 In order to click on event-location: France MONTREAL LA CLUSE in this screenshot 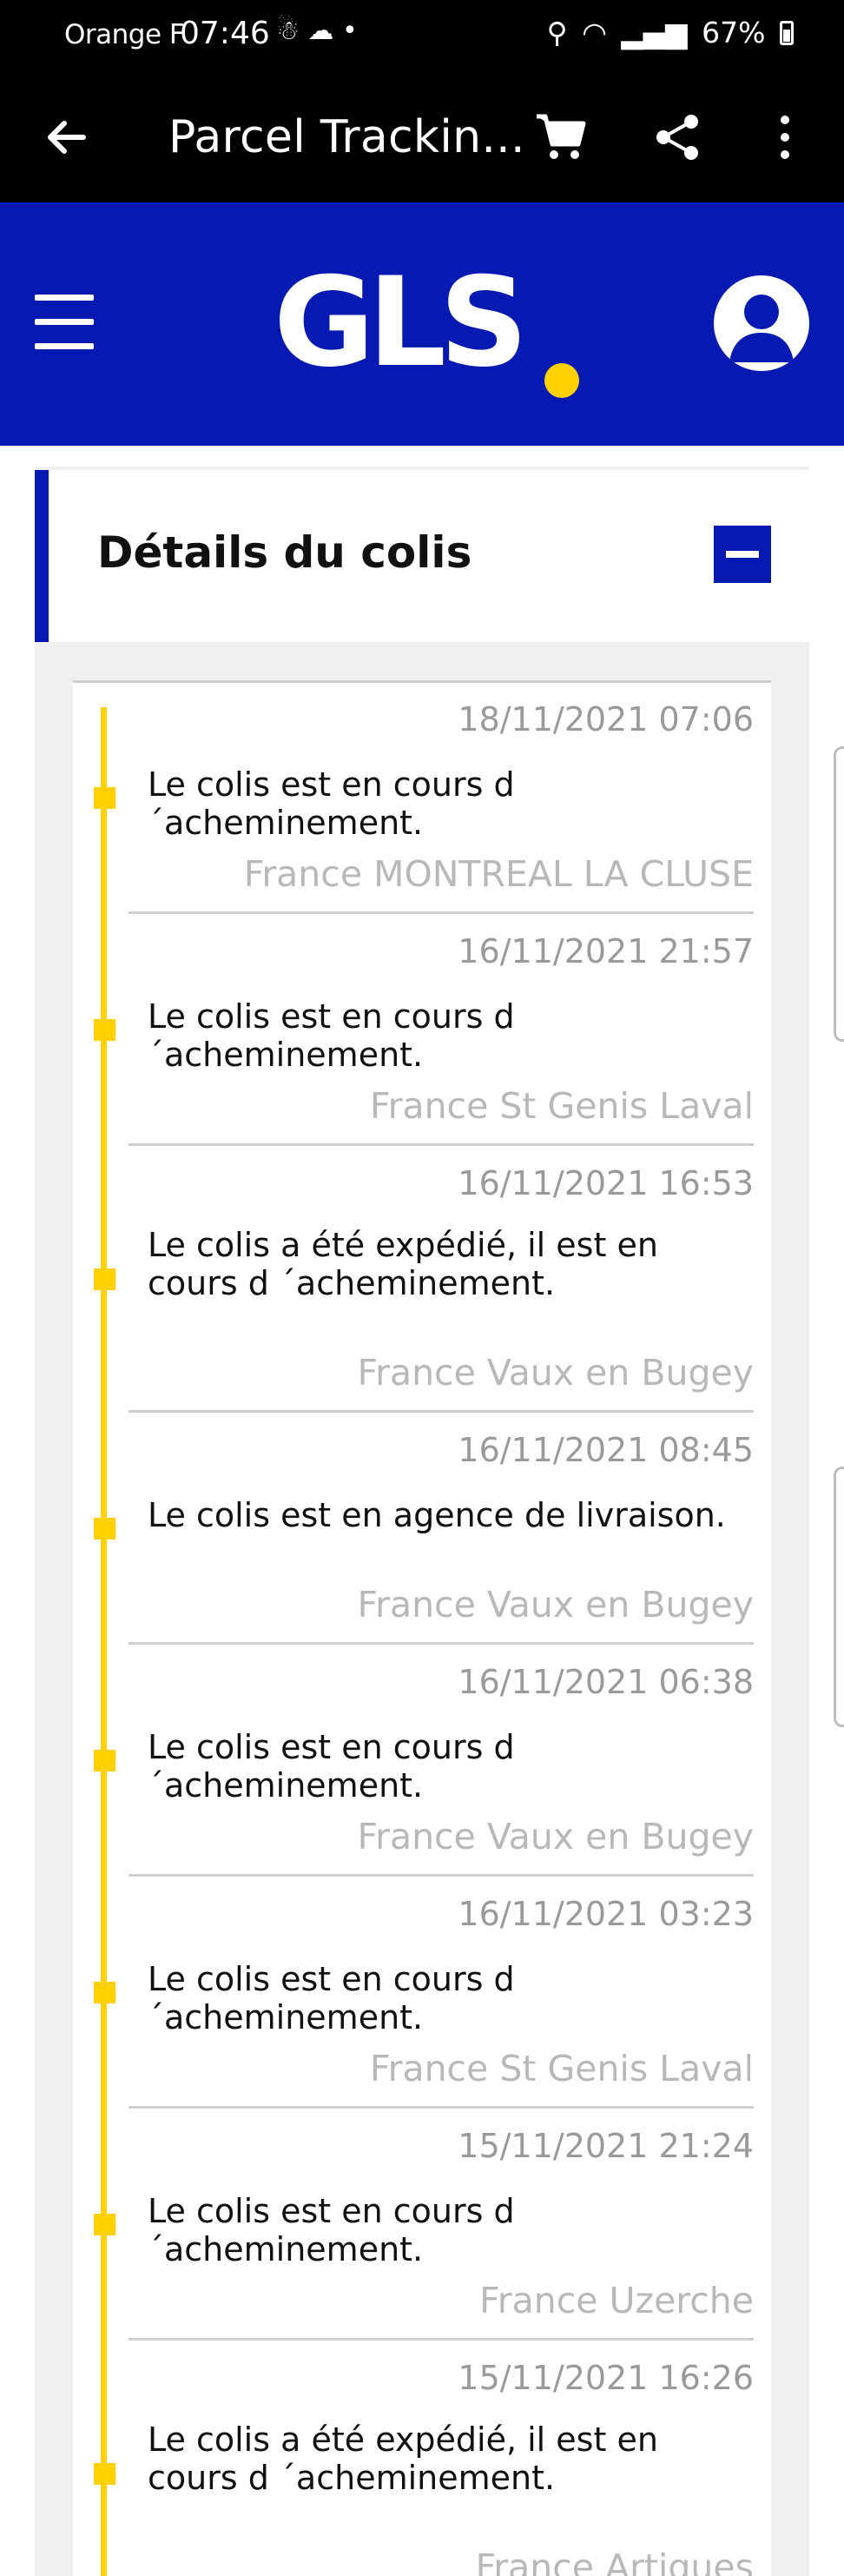, I will do `click(499, 874)`.